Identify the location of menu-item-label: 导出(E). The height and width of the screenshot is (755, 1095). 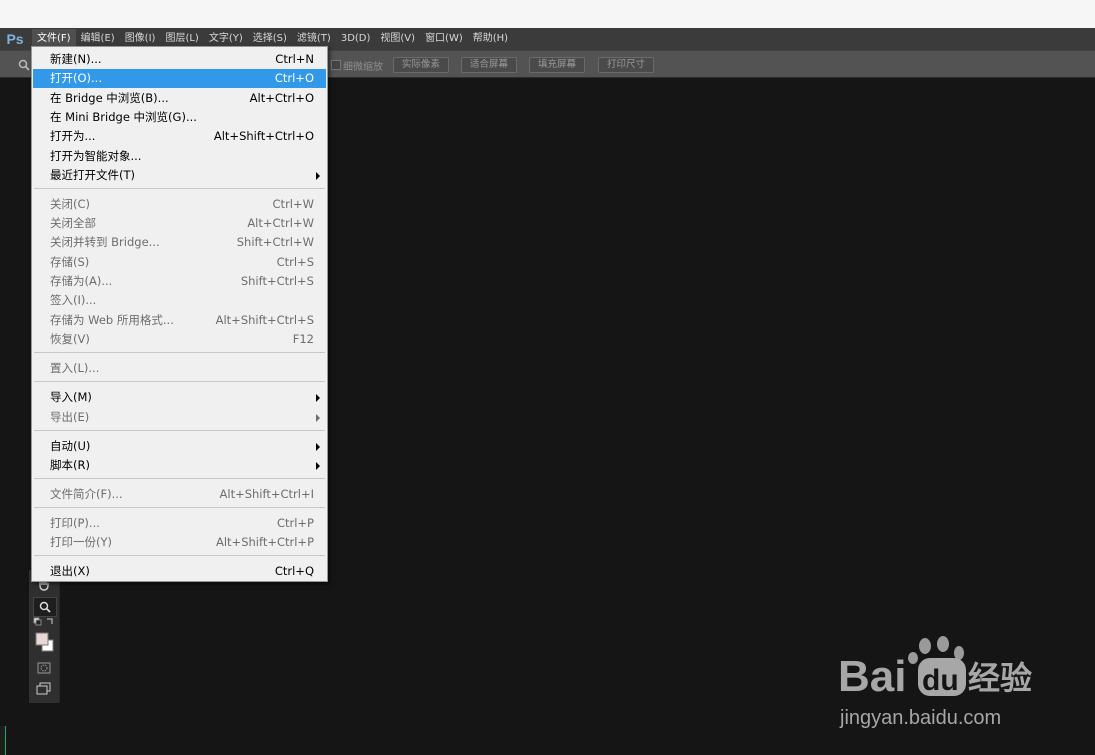
(70, 417).